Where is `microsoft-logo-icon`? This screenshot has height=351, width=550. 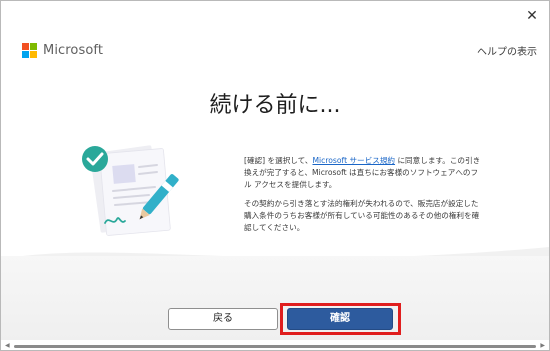 microsoft-logo-icon is located at coordinates (29, 50).